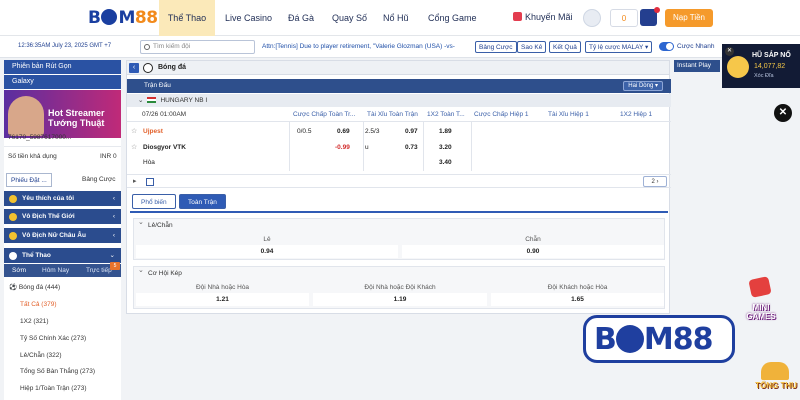 This screenshot has width=800, height=400. Describe the element at coordinates (62, 255) in the screenshot. I see `section-sports: Thể Thao ⌄` at that location.